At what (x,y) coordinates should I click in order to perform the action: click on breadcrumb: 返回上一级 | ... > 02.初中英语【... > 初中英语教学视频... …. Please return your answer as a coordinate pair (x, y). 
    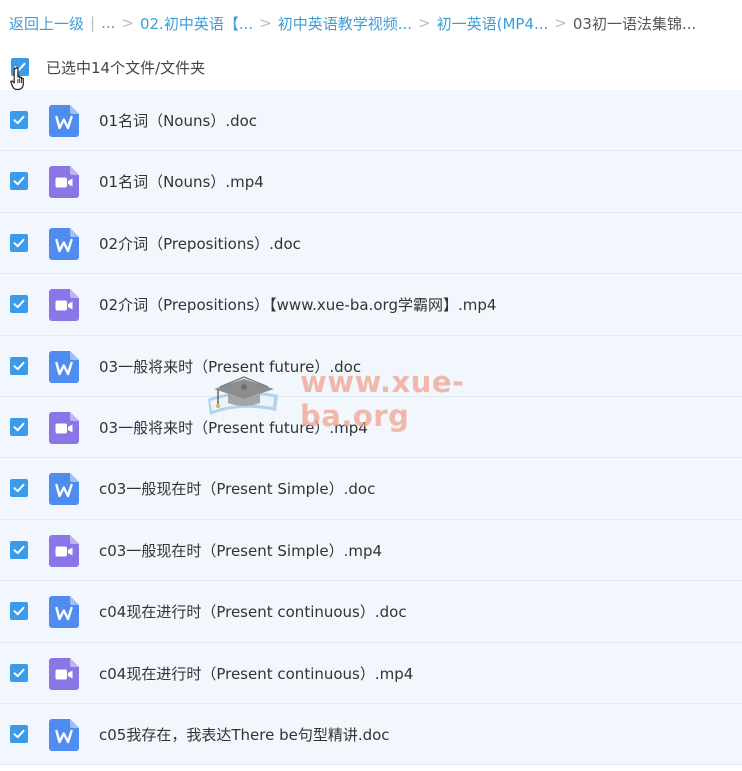
    Looking at the image, I should click on (371, 23).